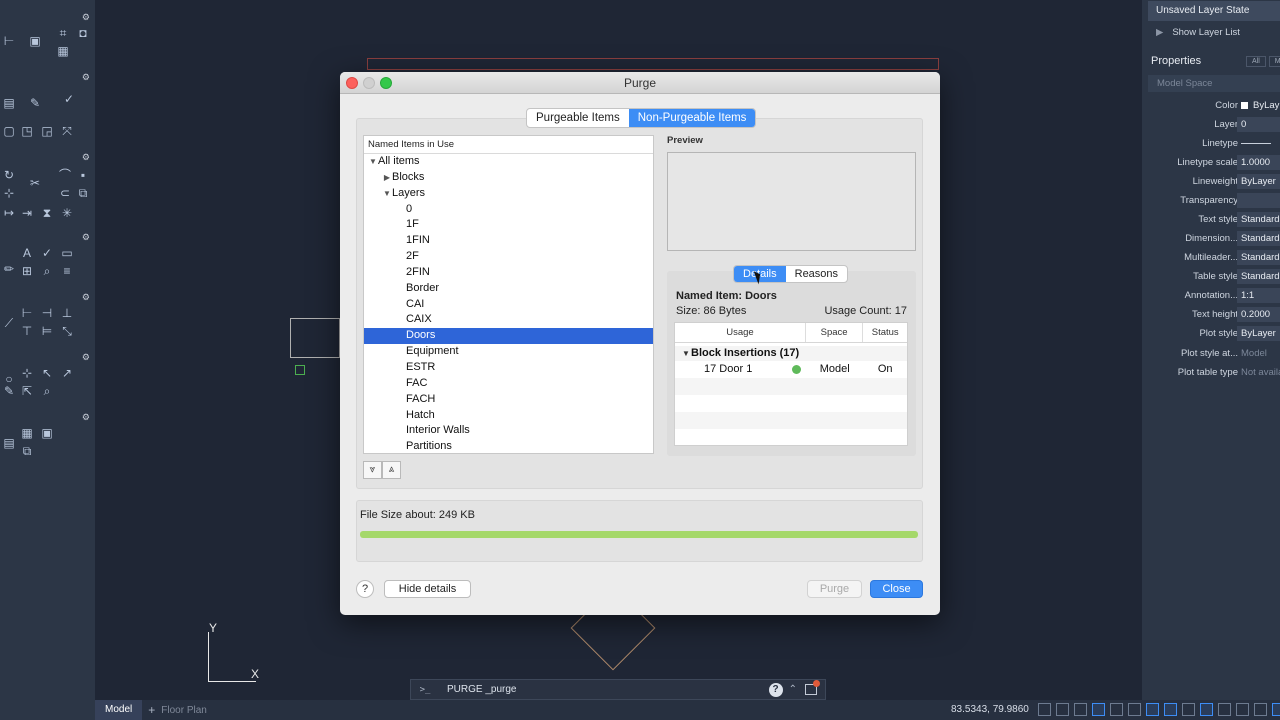 The height and width of the screenshot is (720, 1280). I want to click on stretch-tool-icon: ↦, so click(9, 213).